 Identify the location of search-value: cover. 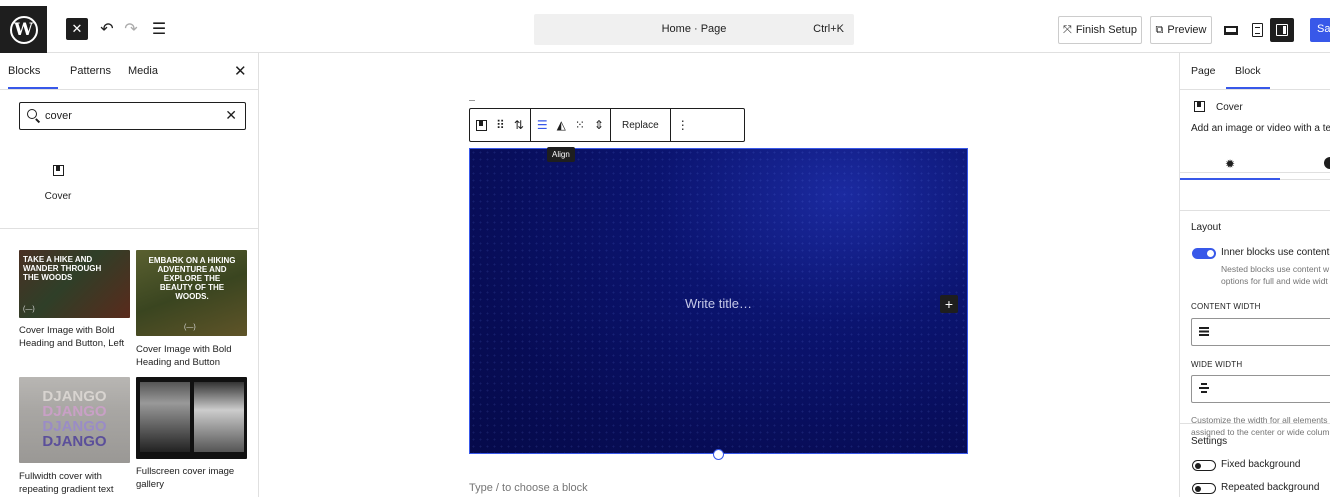
(58, 116).